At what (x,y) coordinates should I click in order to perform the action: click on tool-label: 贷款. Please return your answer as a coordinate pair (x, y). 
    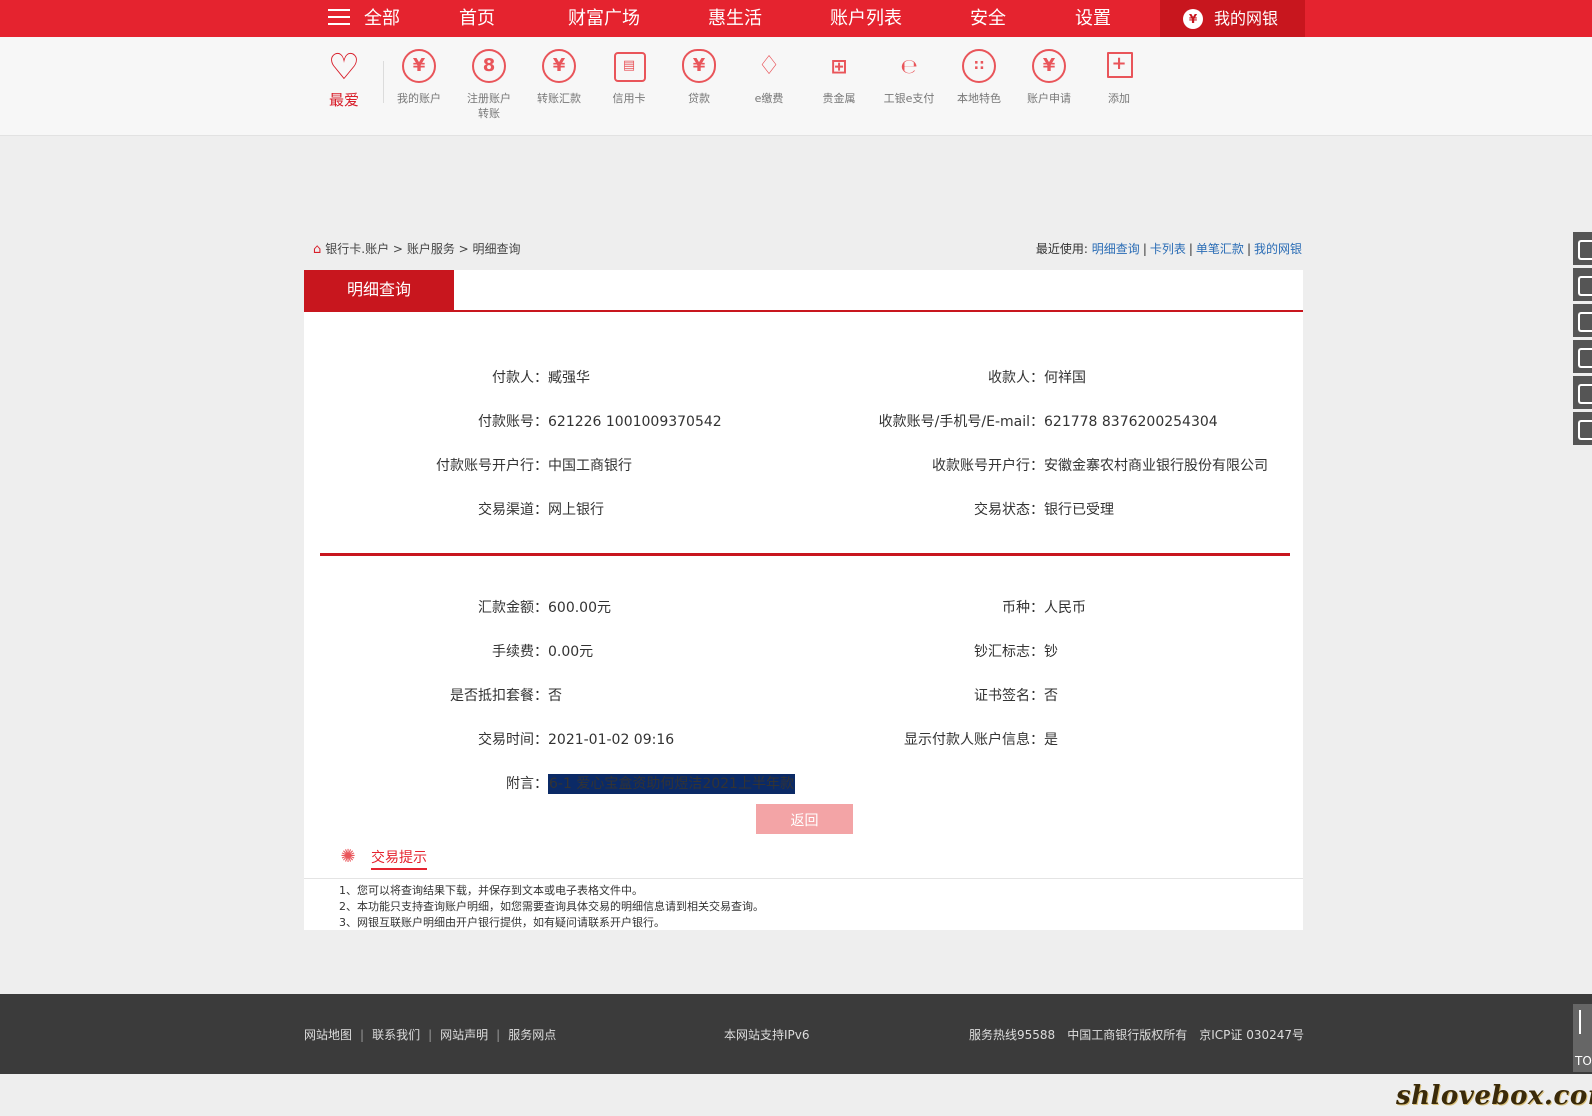
    Looking at the image, I should click on (699, 98).